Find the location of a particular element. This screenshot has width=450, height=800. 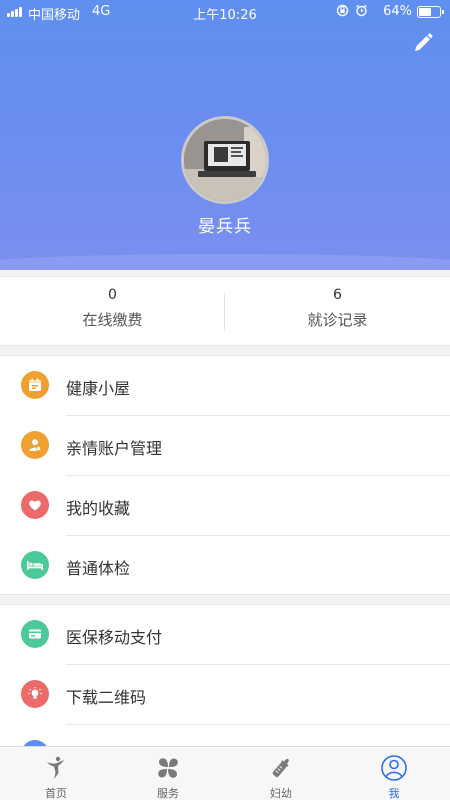

stat-label: 在线缴费 is located at coordinates (112, 320).